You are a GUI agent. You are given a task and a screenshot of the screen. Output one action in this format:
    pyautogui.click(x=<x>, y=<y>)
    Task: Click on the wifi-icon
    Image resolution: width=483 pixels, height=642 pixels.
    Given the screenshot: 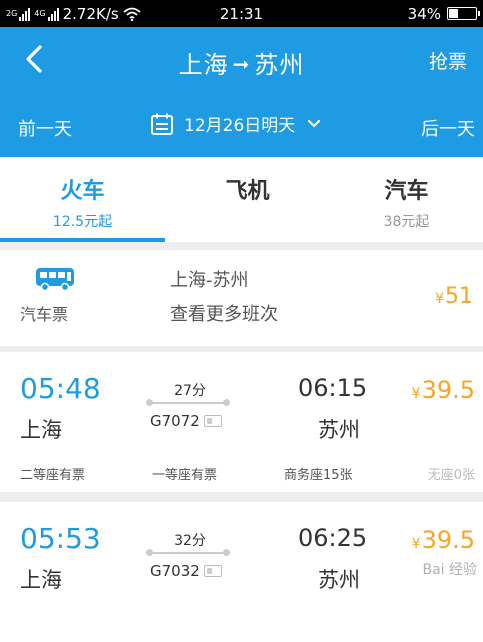 What is the action you would take?
    pyautogui.click(x=132, y=14)
    